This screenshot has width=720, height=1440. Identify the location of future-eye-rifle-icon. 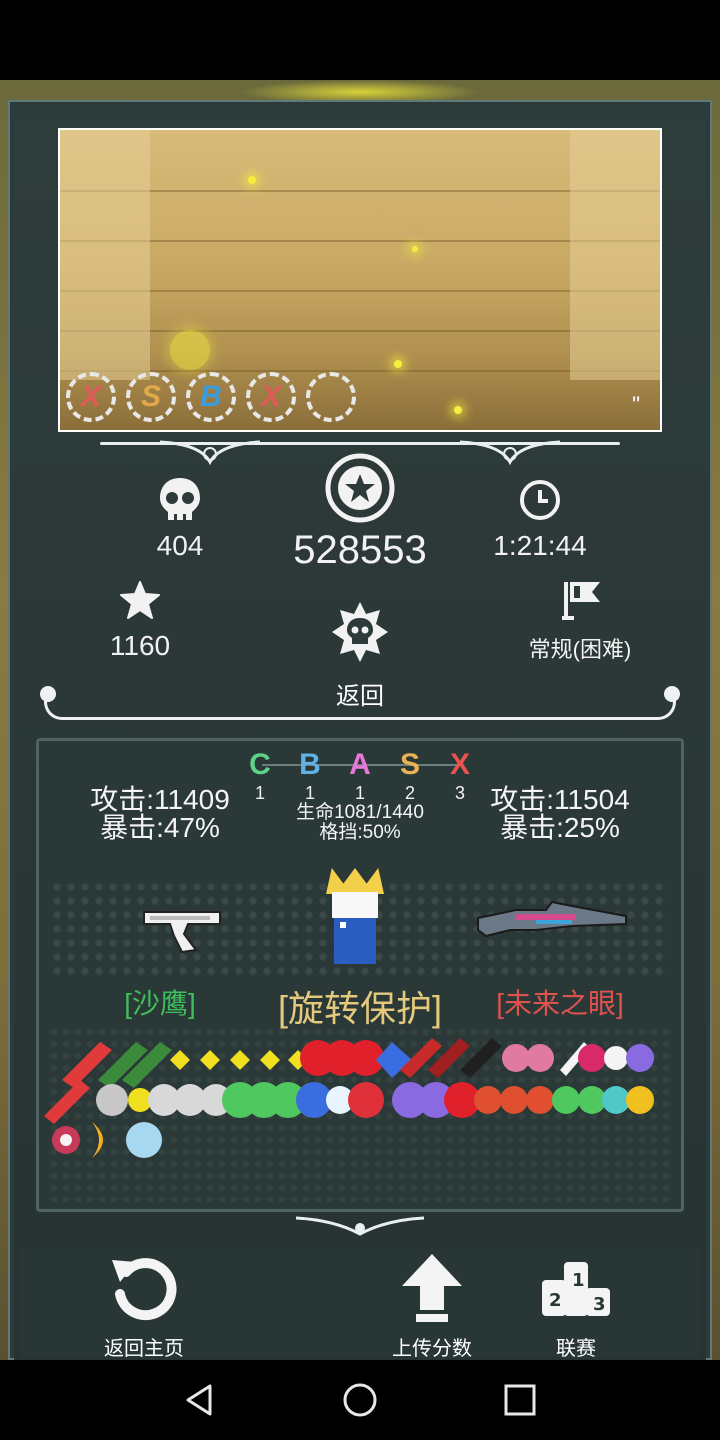
(552, 919).